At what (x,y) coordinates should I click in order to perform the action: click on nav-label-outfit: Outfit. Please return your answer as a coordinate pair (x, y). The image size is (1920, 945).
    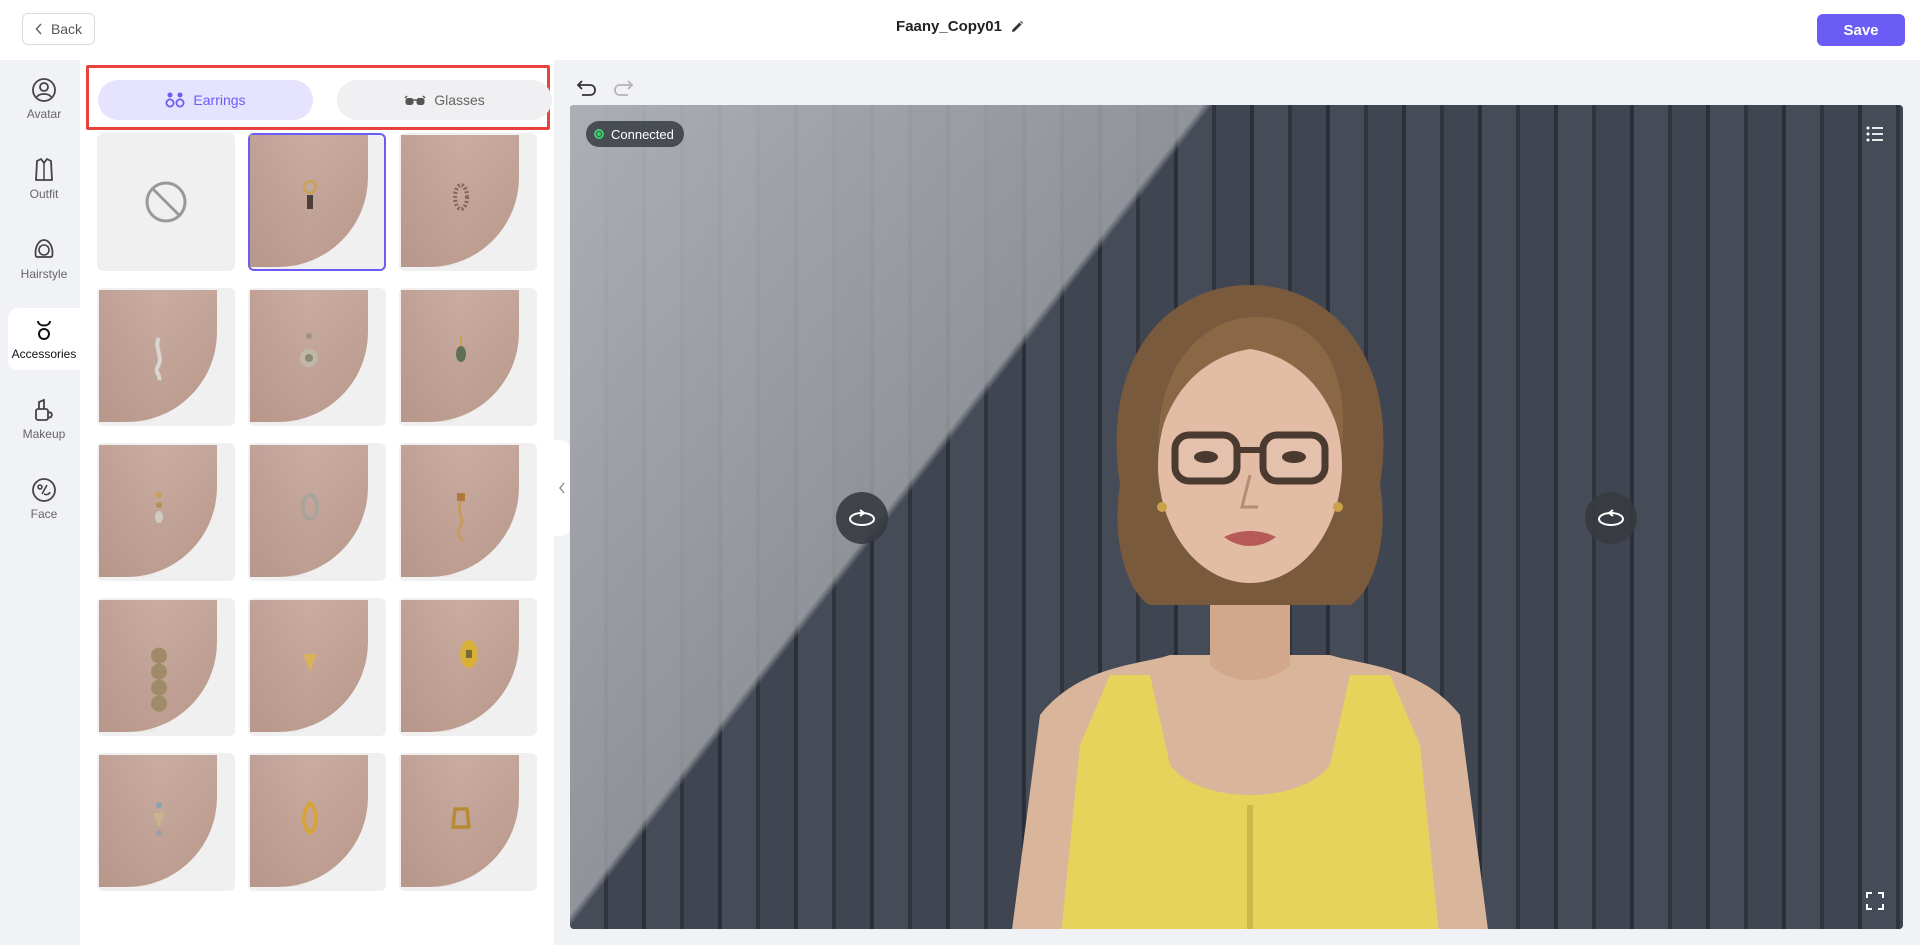
    Looking at the image, I should click on (44, 194).